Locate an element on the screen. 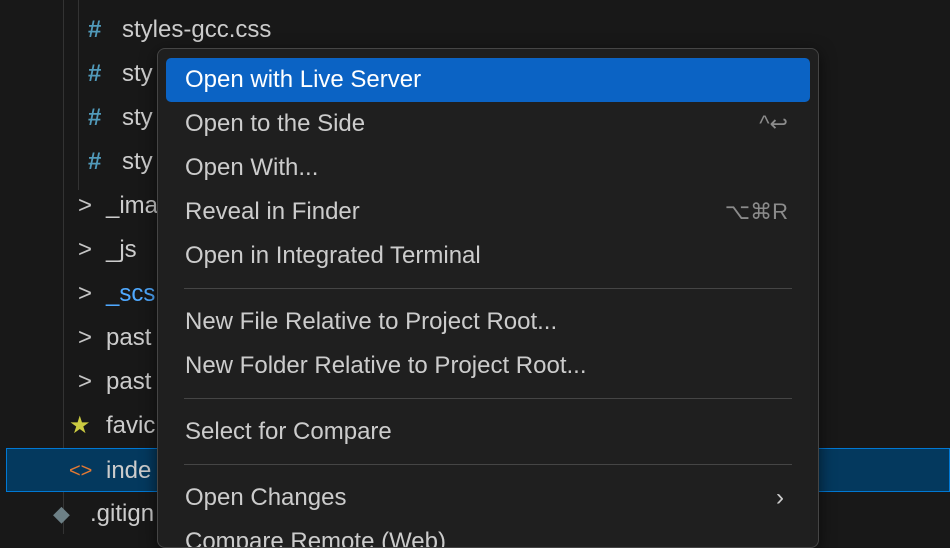 The image size is (950, 548). tree-item-label: inde is located at coordinates (129, 470).